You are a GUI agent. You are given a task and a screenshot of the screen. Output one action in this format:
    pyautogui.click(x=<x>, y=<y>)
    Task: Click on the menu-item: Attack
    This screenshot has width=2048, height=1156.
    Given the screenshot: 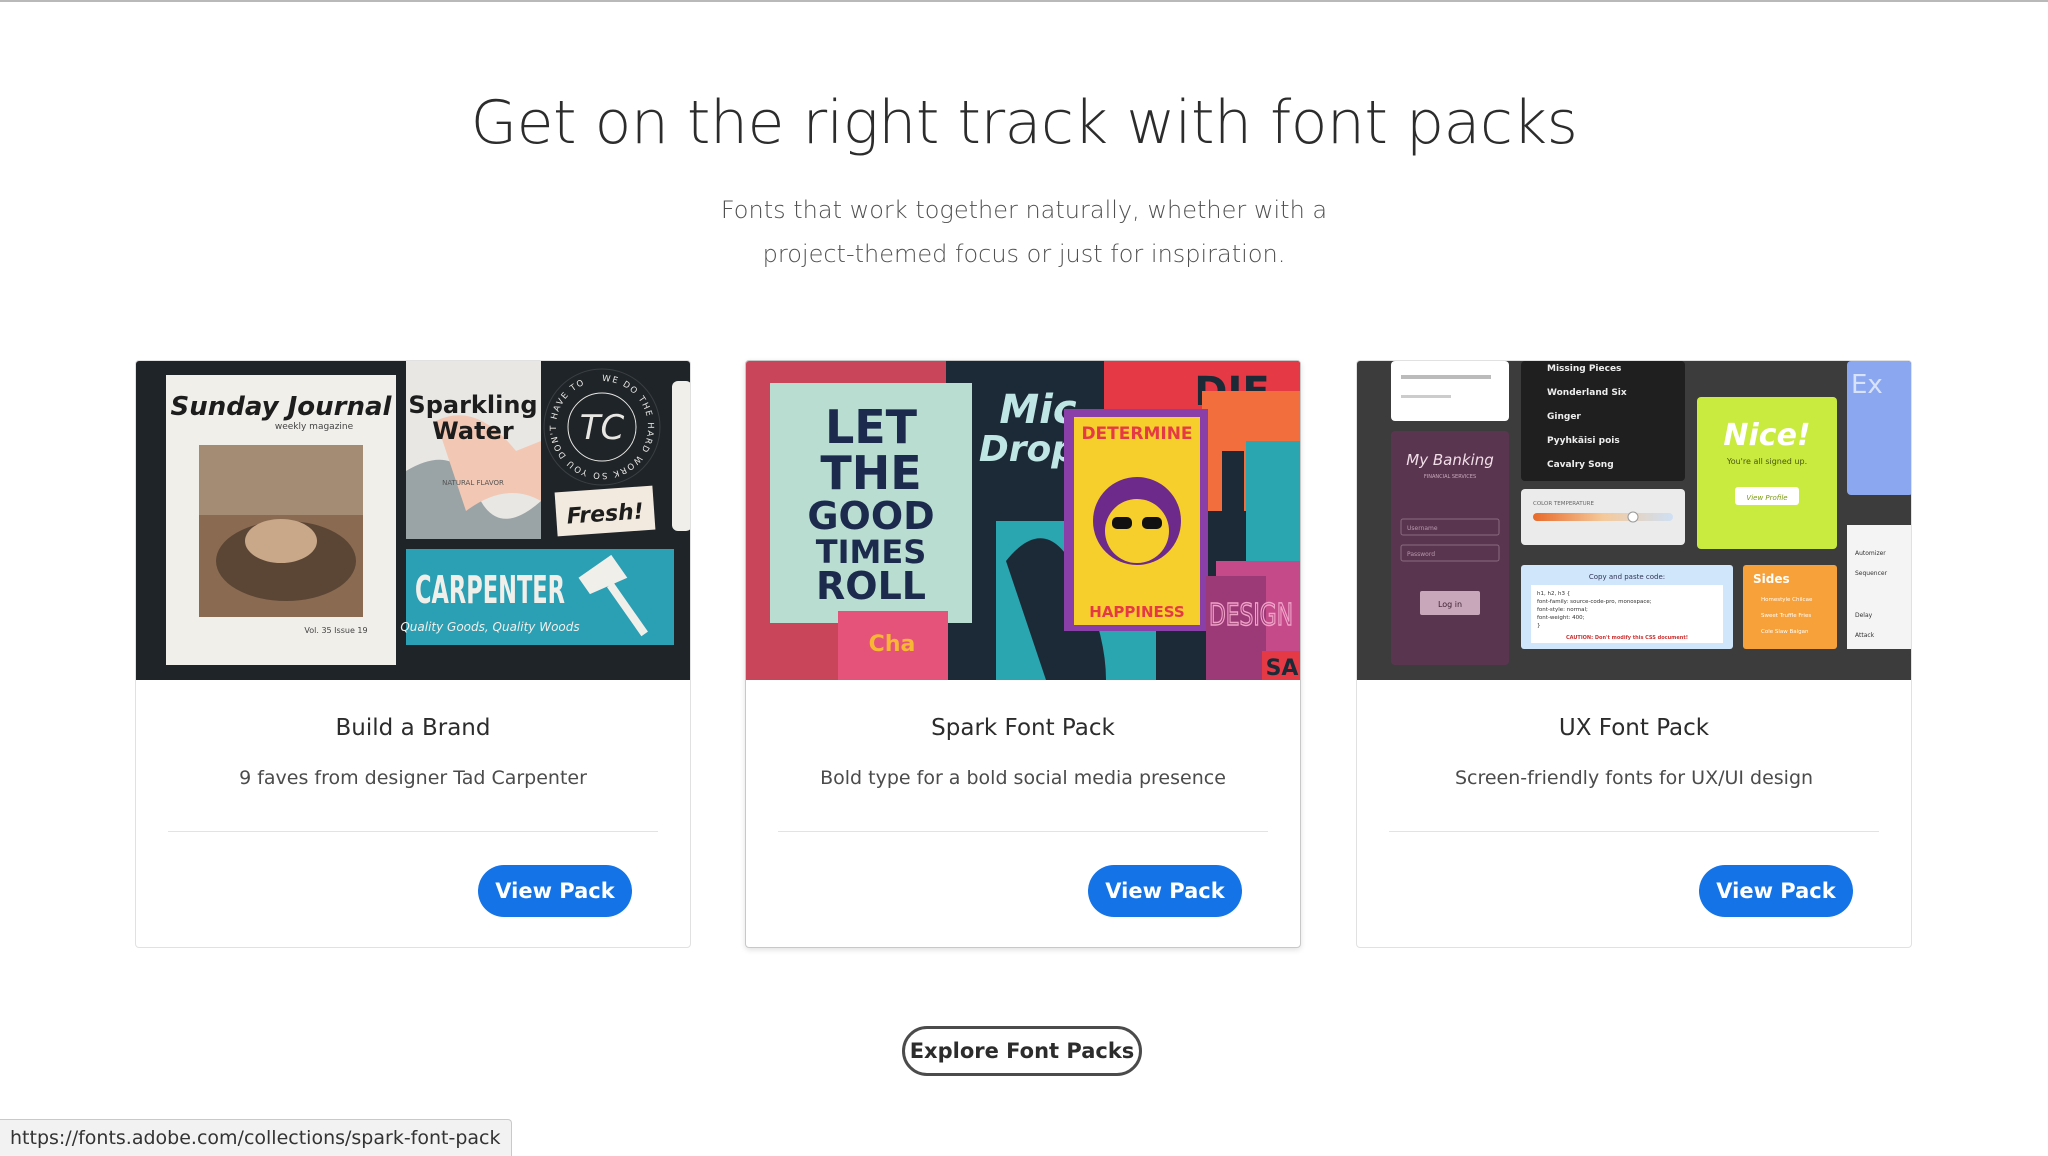 What is the action you would take?
    pyautogui.click(x=1865, y=635)
    